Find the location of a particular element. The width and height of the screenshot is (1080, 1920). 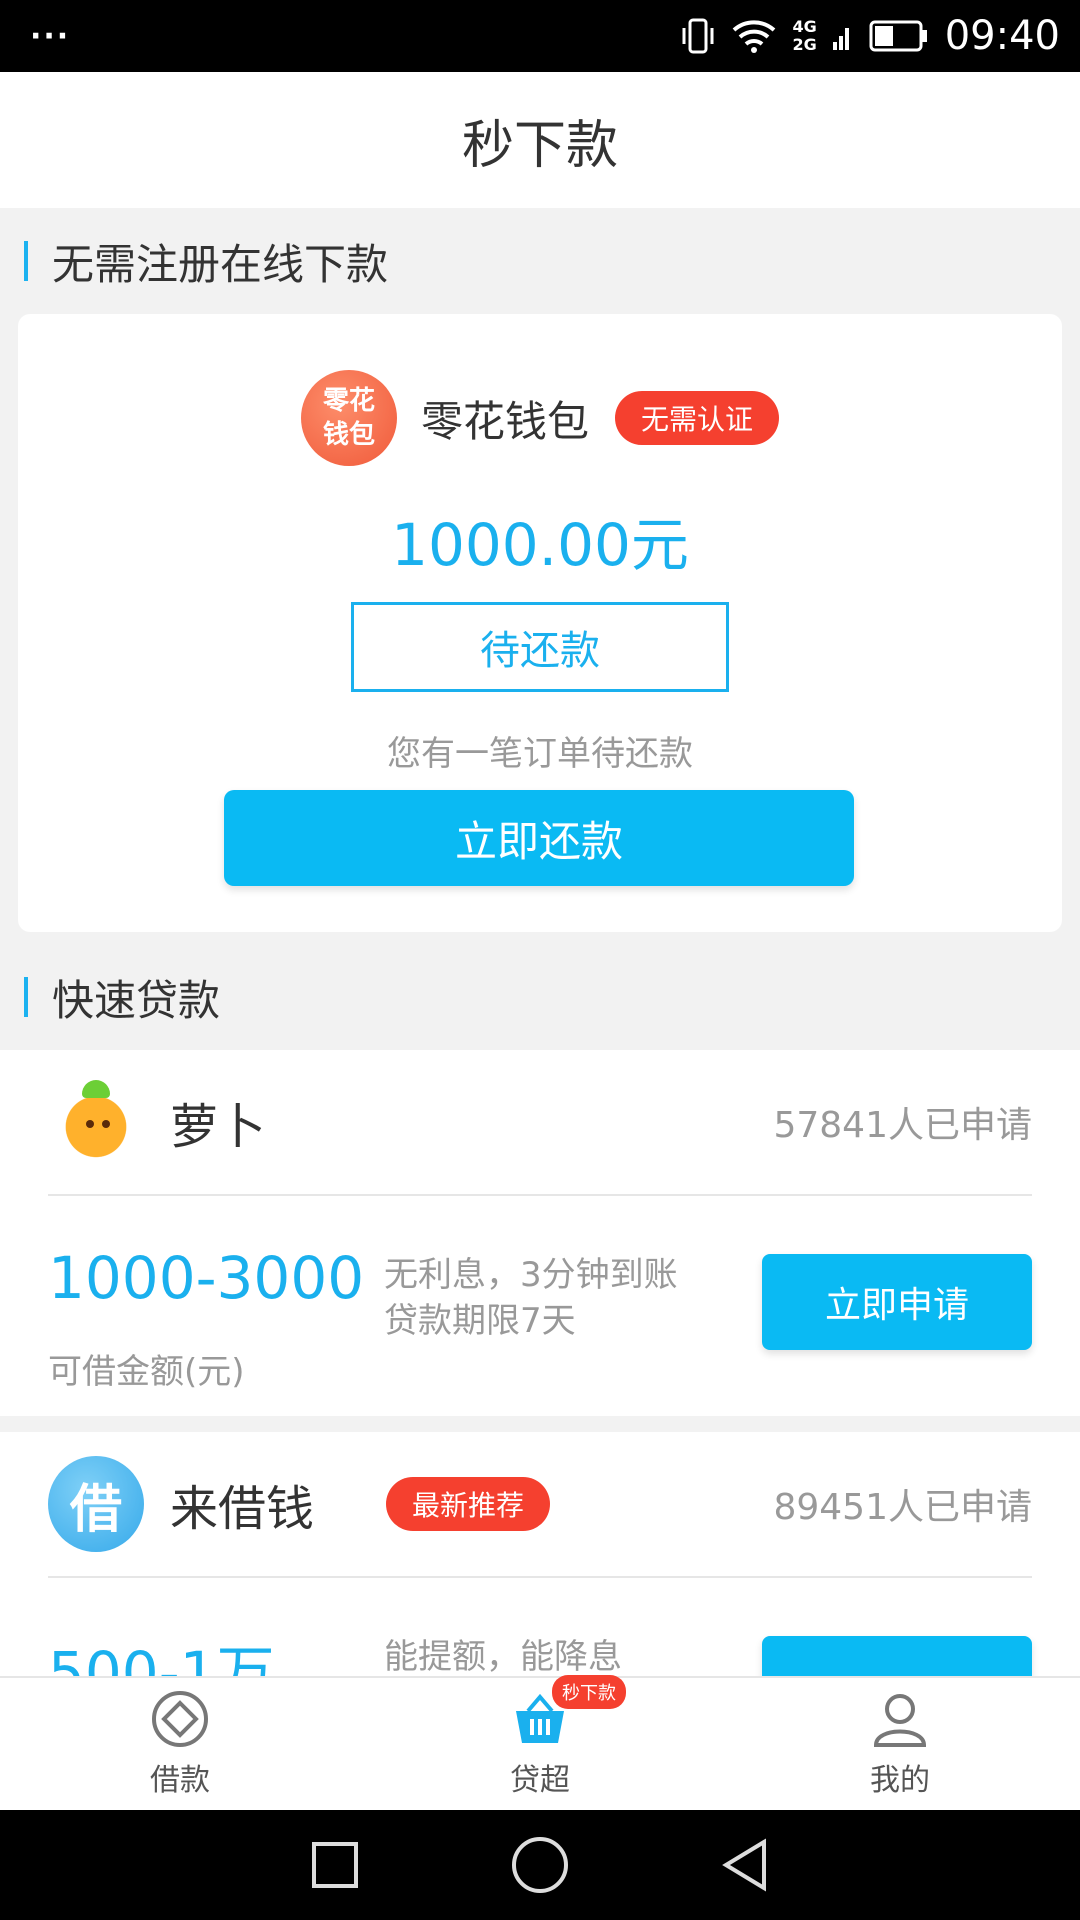

more-dots-icon: ··· is located at coordinates (50, 36).